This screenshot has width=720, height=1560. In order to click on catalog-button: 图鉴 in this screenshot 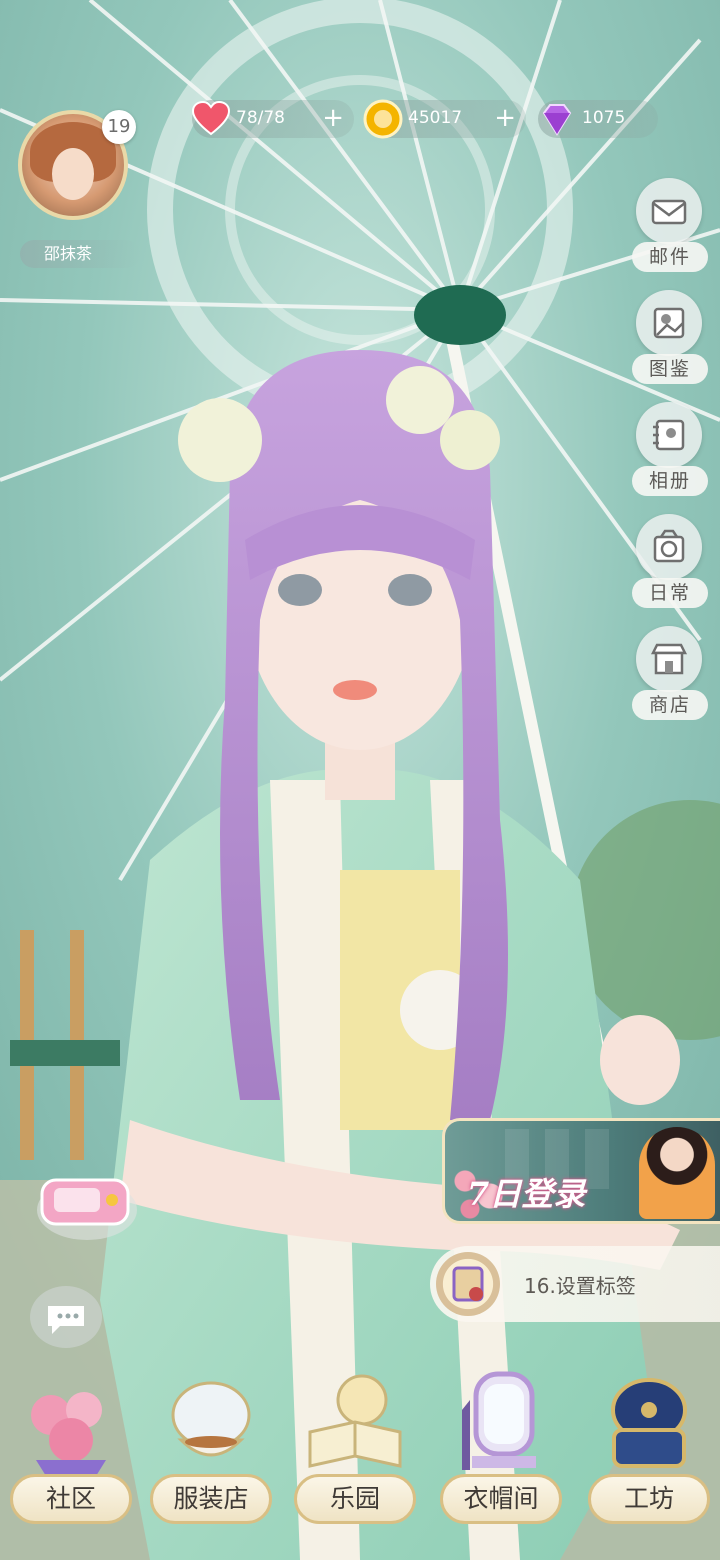, I will do `click(670, 337)`.